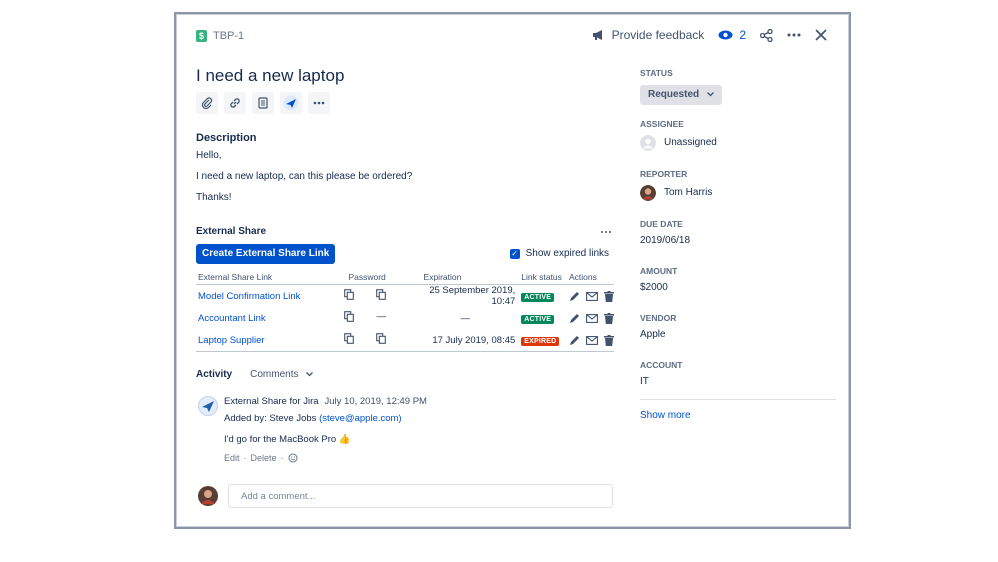 Image resolution: width=998 pixels, height=562 pixels. Describe the element at coordinates (270, 76) in the screenshot. I see `issue-title: I need a new laptop` at that location.